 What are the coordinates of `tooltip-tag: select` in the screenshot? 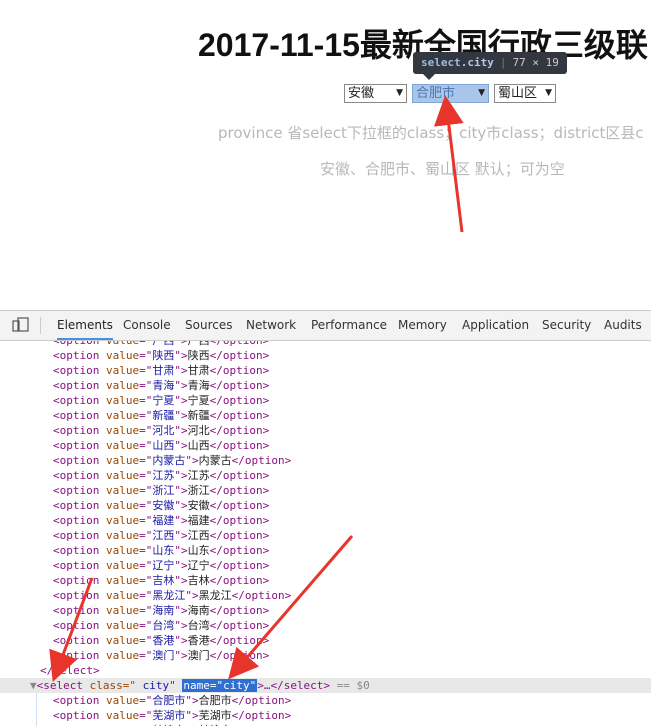 It's located at (441, 62).